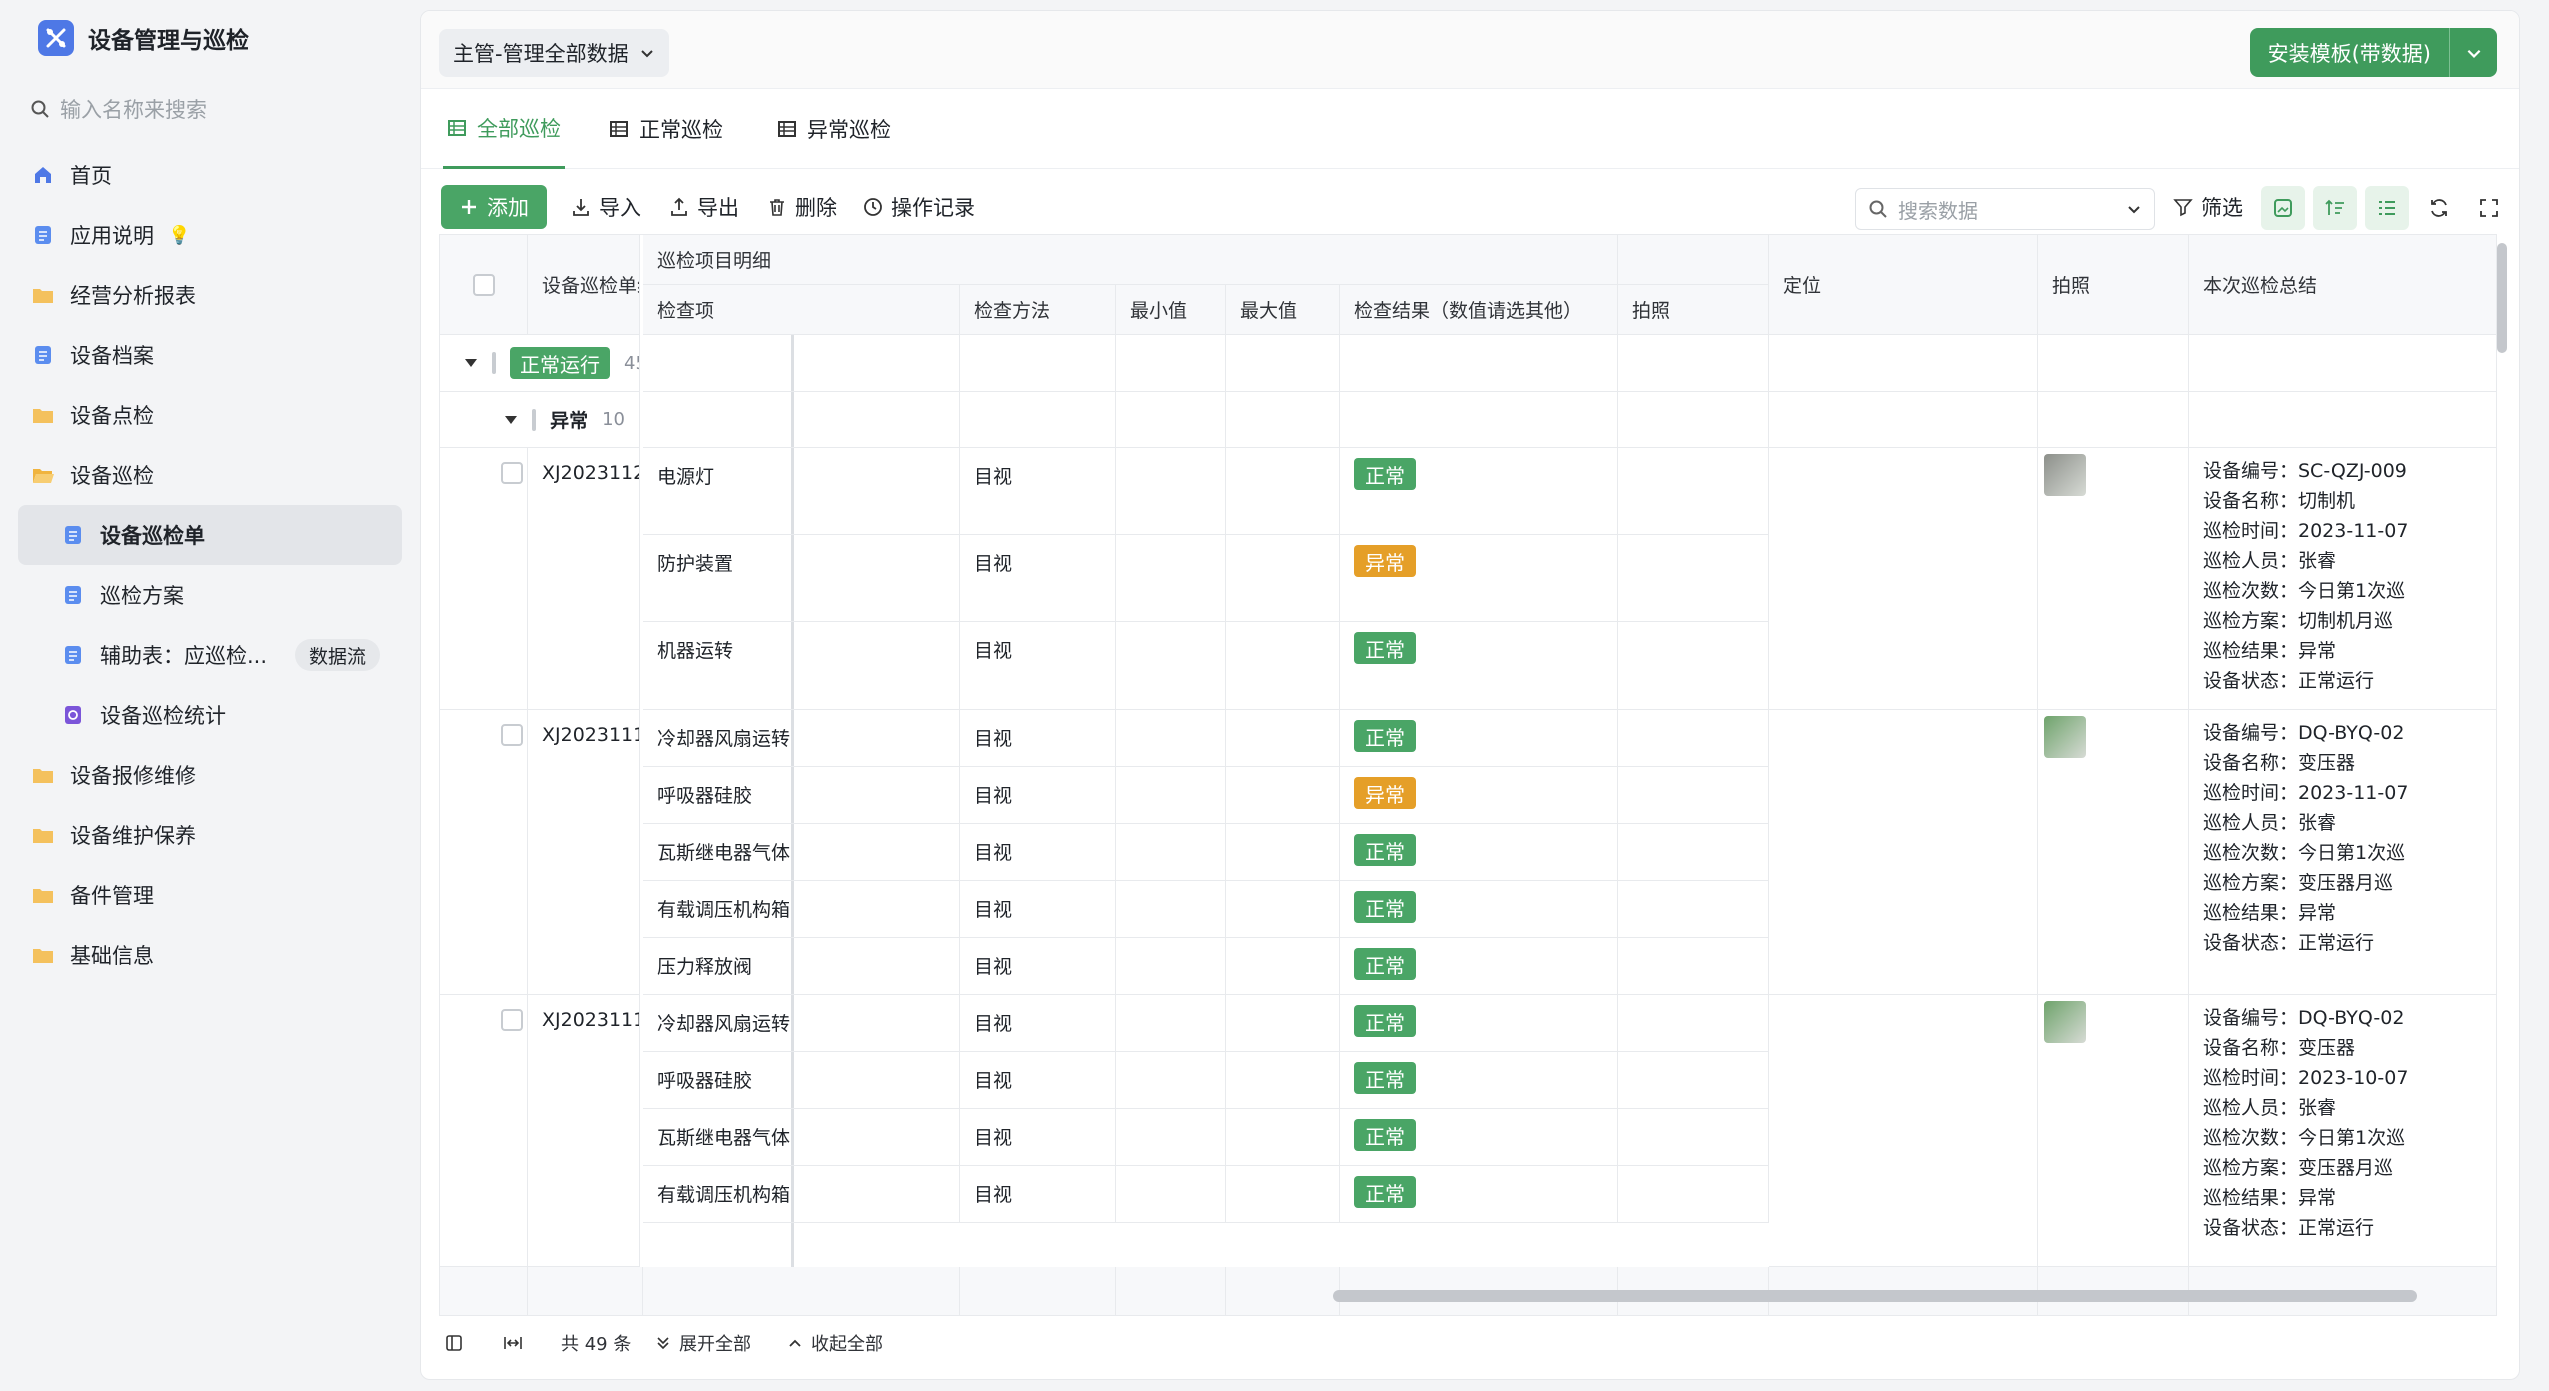 The image size is (2549, 1391). I want to click on item-photo, so click(1693, 1080).